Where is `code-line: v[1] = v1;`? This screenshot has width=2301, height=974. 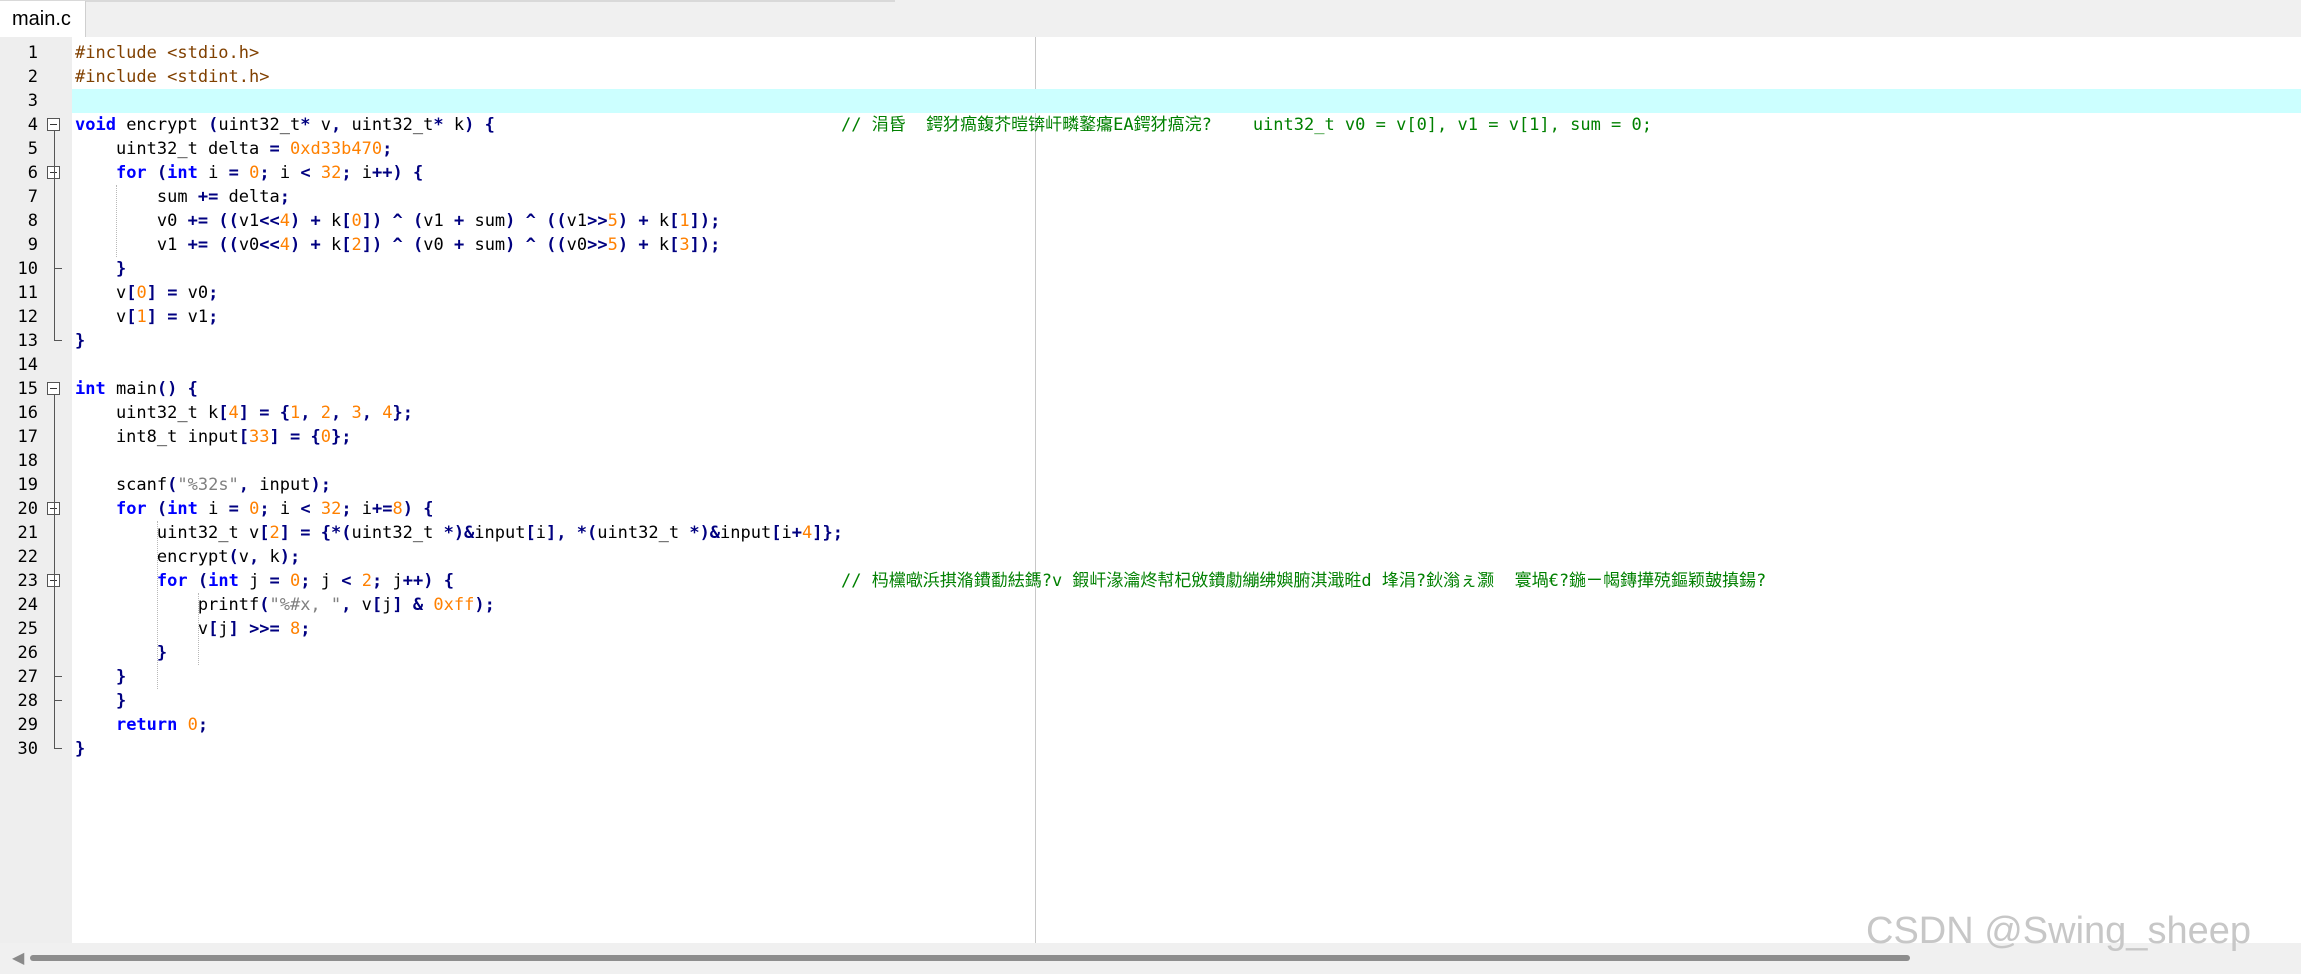
code-line: v[1] = v1; is located at coordinates (147, 317).